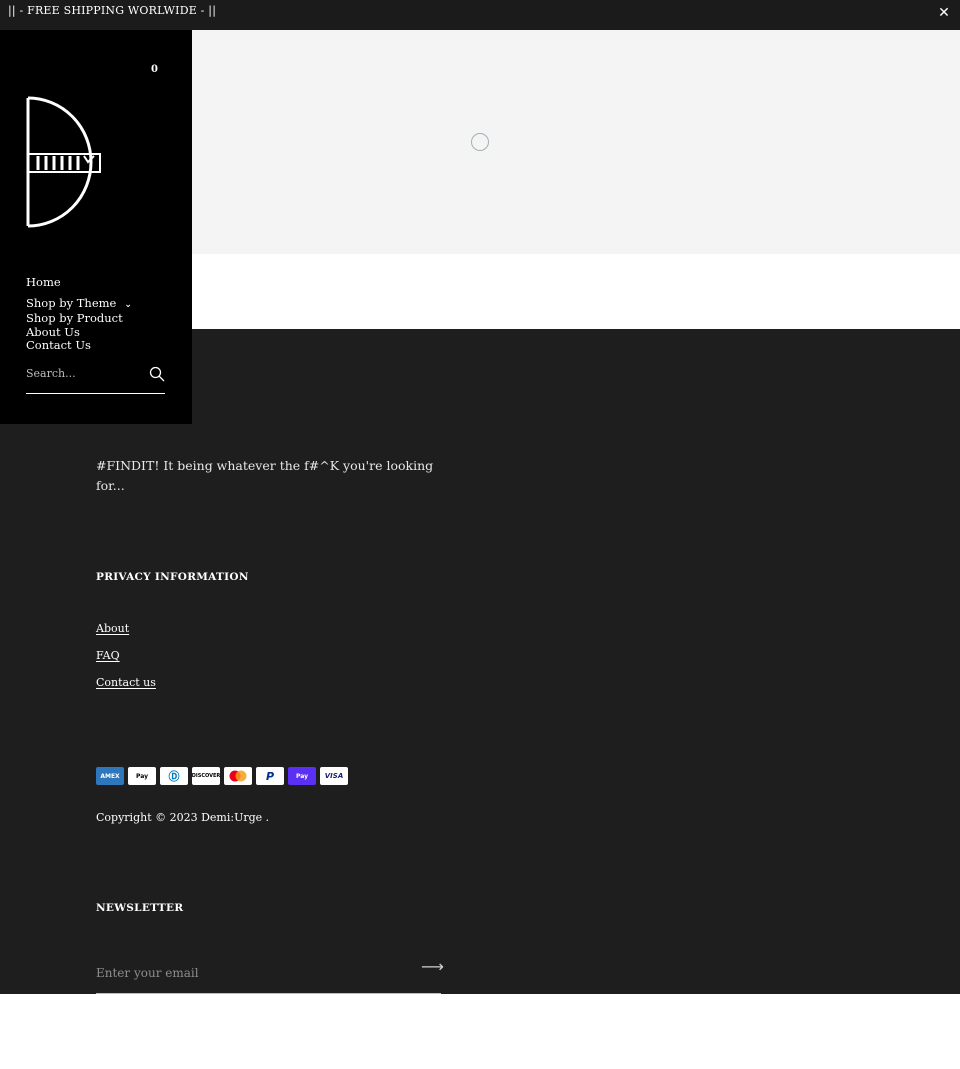  I want to click on nav-item-home: Home, so click(79, 282).